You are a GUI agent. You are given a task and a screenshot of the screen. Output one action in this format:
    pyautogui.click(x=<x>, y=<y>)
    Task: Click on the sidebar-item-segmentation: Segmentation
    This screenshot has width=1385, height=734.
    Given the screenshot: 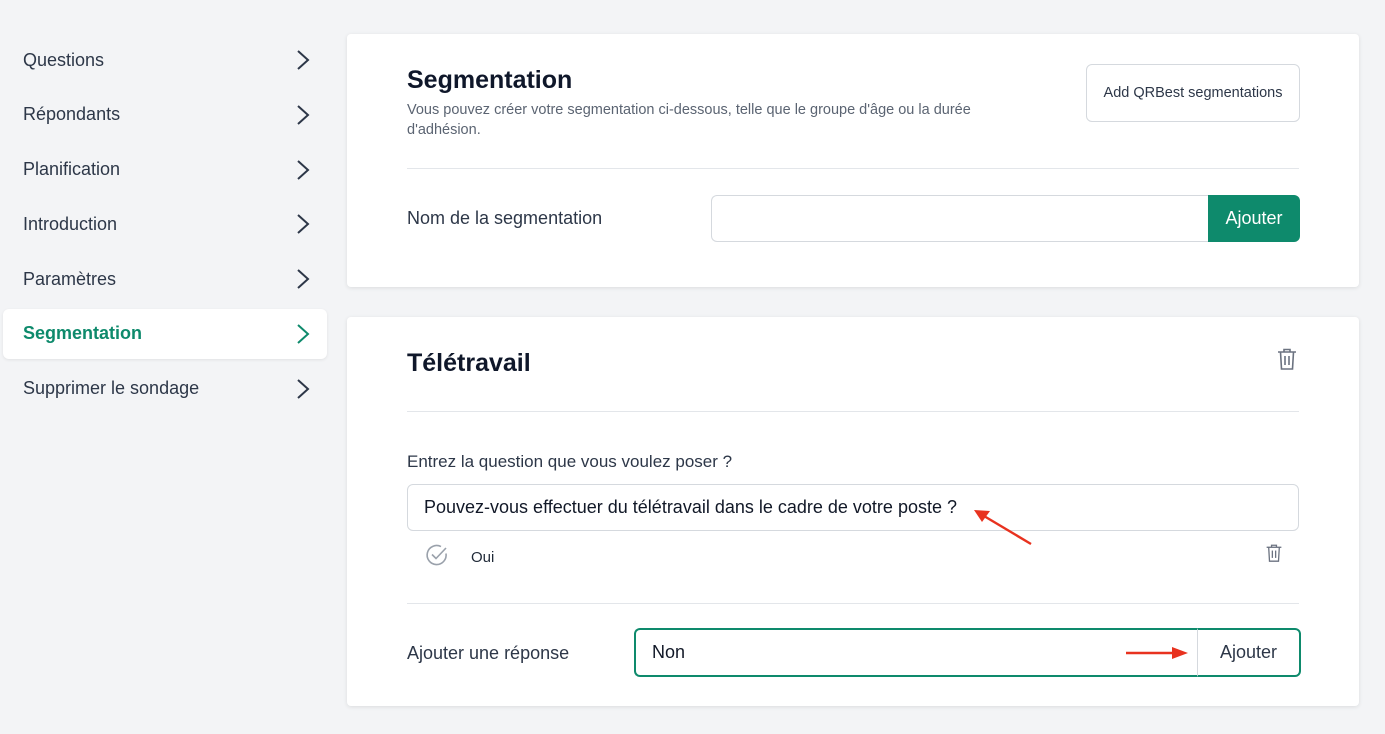 What is the action you would take?
    pyautogui.click(x=165, y=333)
    